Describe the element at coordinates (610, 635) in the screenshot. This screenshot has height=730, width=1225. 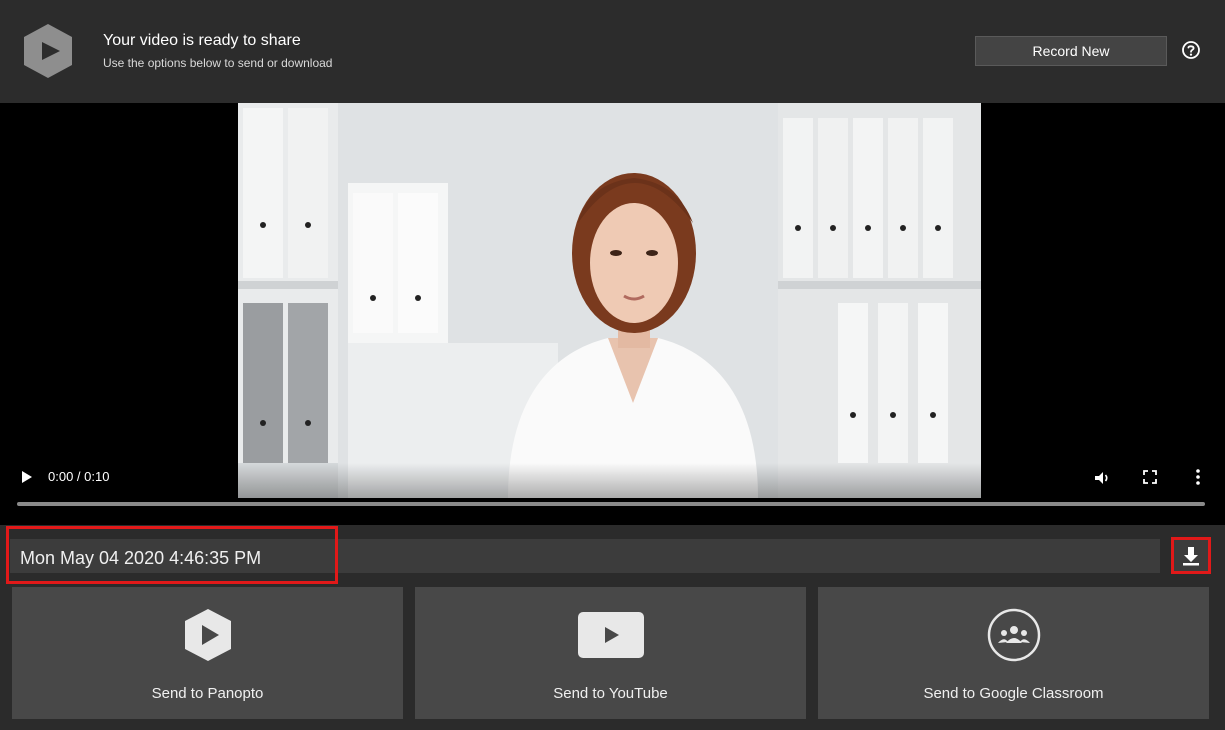
I see `youtube-icon` at that location.